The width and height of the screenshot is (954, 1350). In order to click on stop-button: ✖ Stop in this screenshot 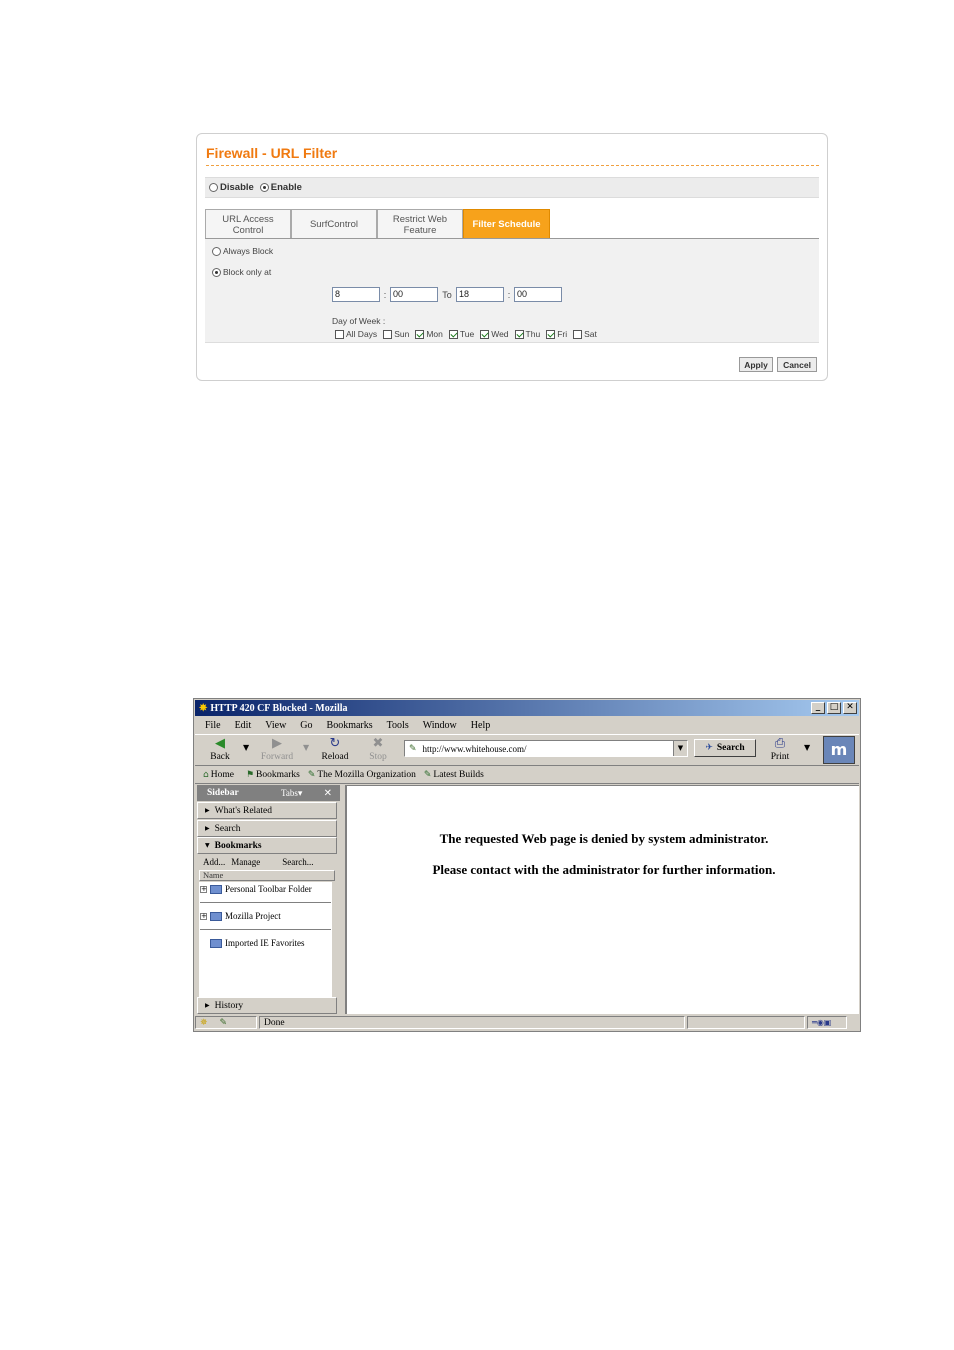, I will do `click(378, 749)`.